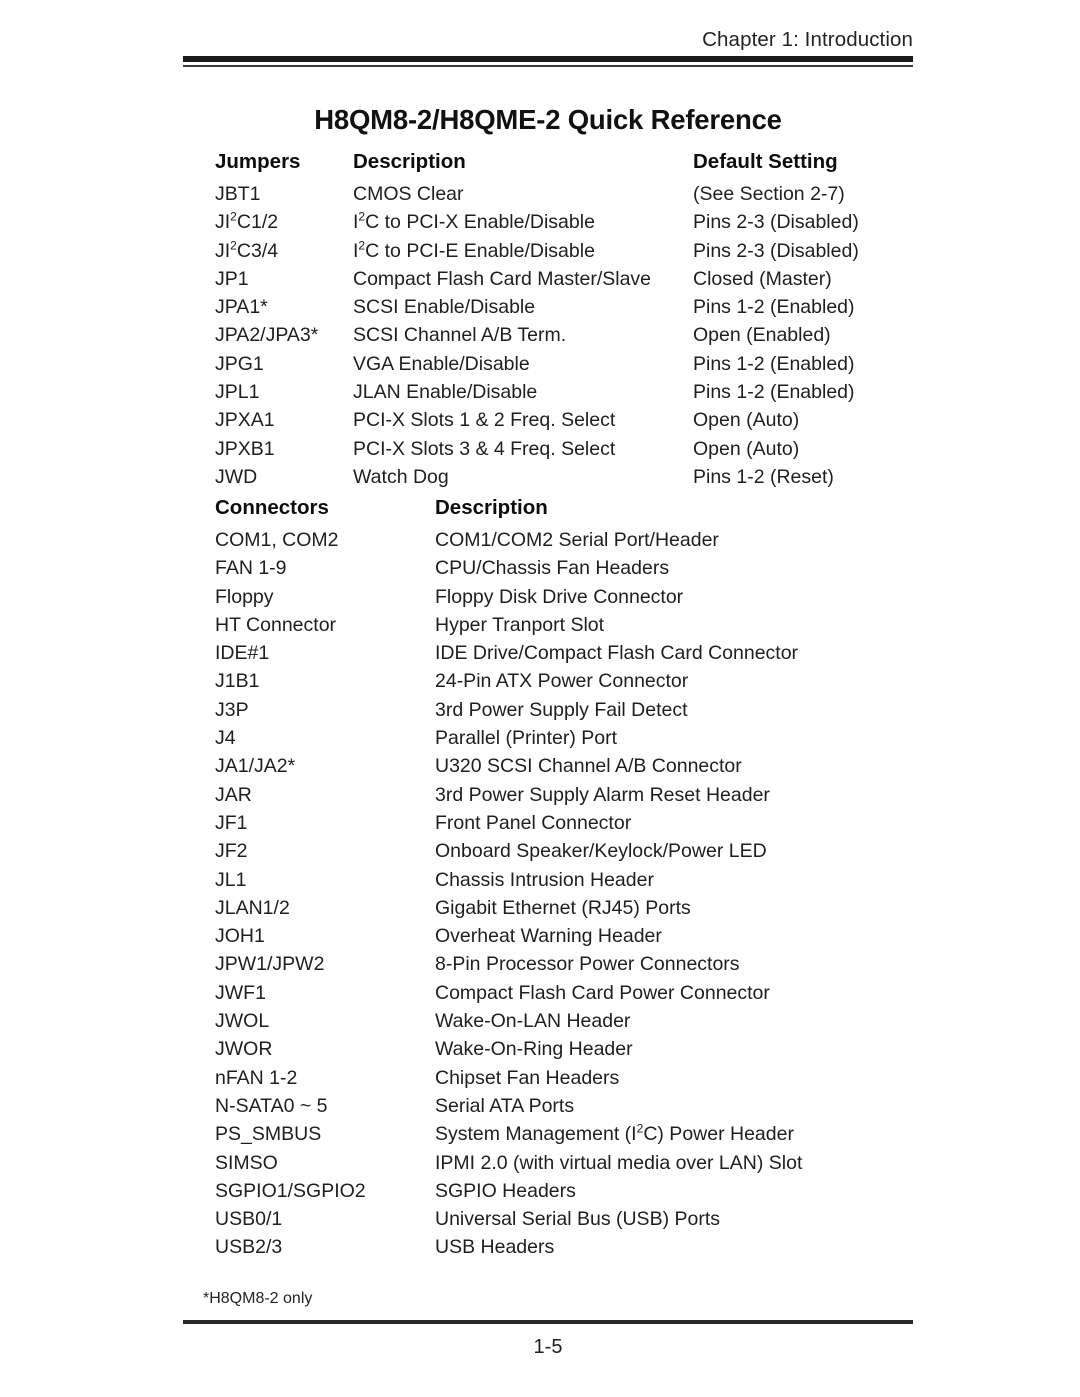  I want to click on table-cell-description: JLAN Enable/Disable, so click(445, 392).